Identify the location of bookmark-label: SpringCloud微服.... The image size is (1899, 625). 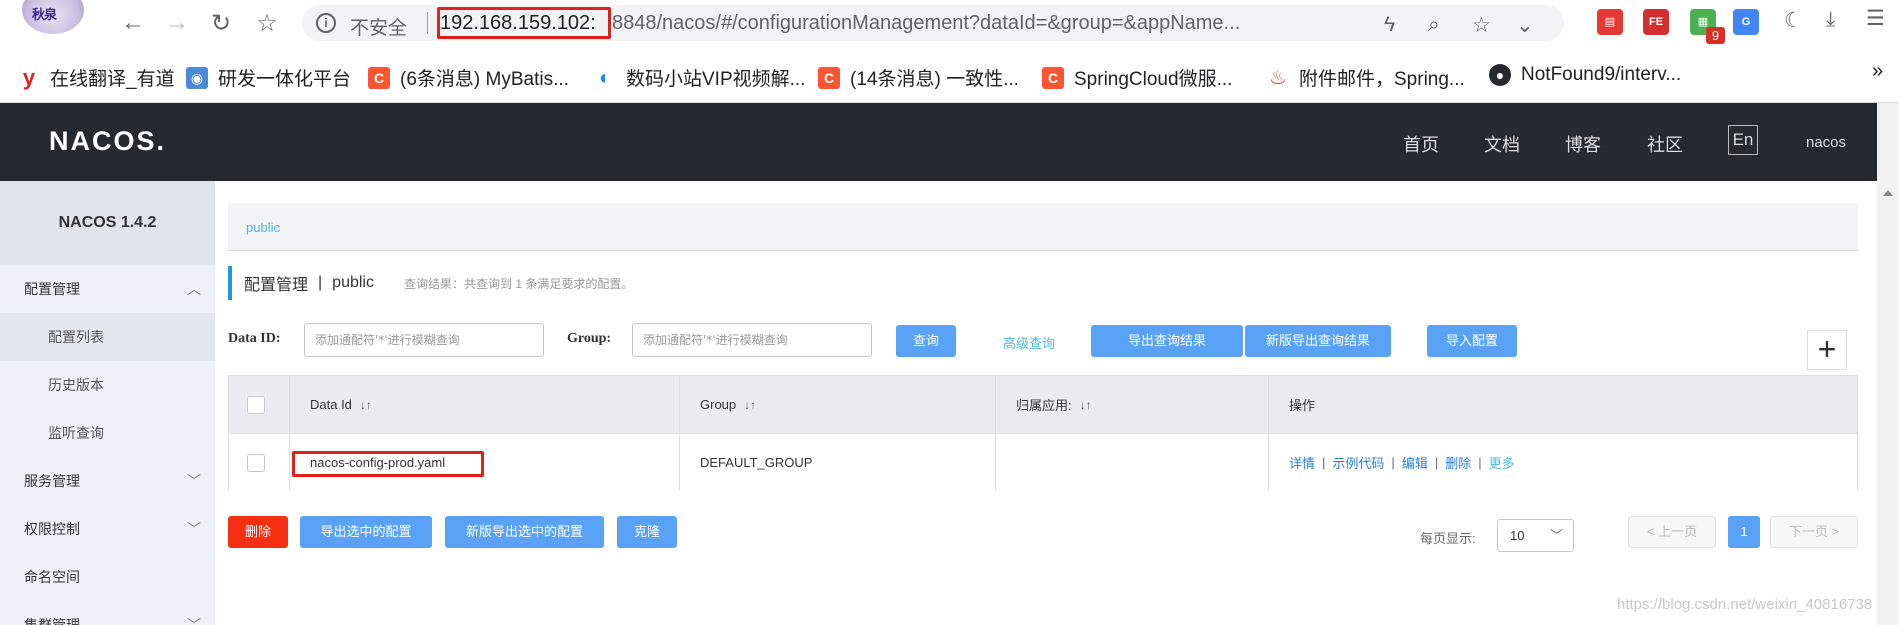
(1153, 79).